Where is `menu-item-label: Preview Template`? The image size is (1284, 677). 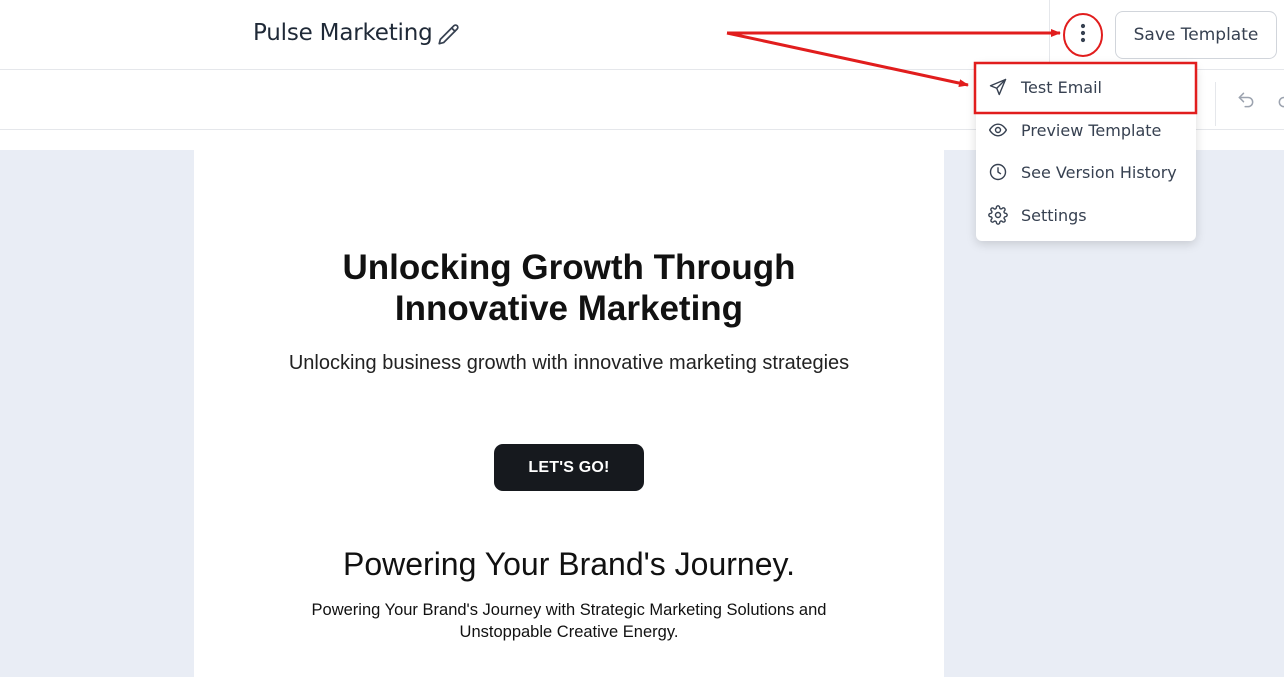
menu-item-label: Preview Template is located at coordinates (1091, 130).